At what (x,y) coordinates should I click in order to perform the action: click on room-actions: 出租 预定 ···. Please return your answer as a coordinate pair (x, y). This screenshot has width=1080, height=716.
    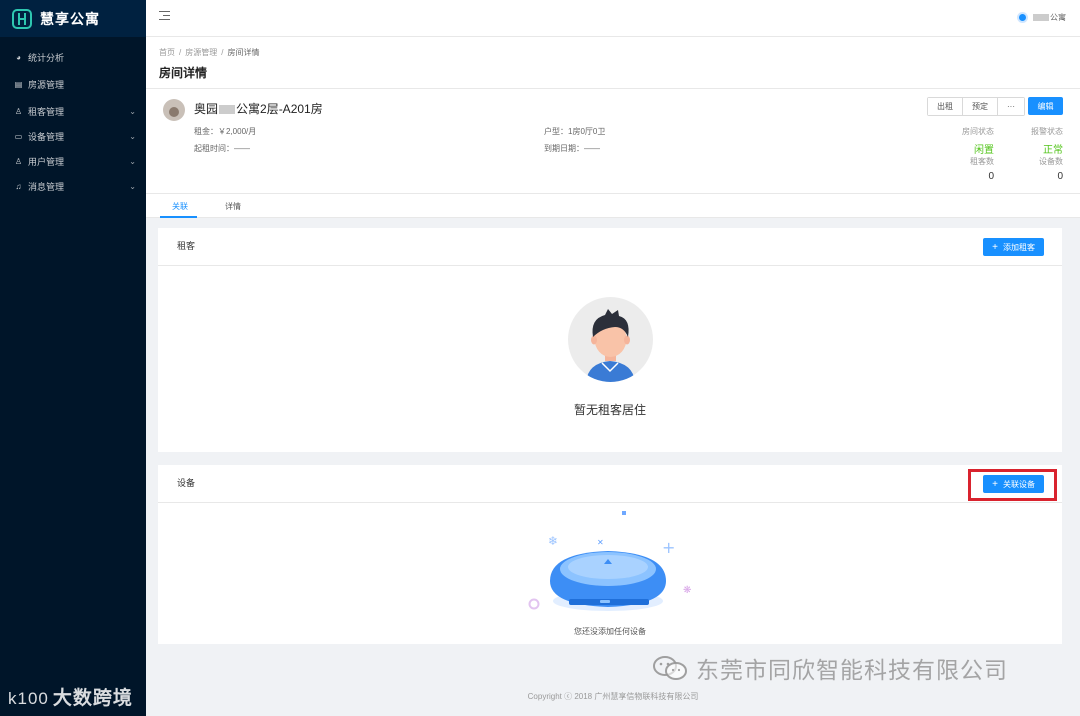
    Looking at the image, I should click on (976, 106).